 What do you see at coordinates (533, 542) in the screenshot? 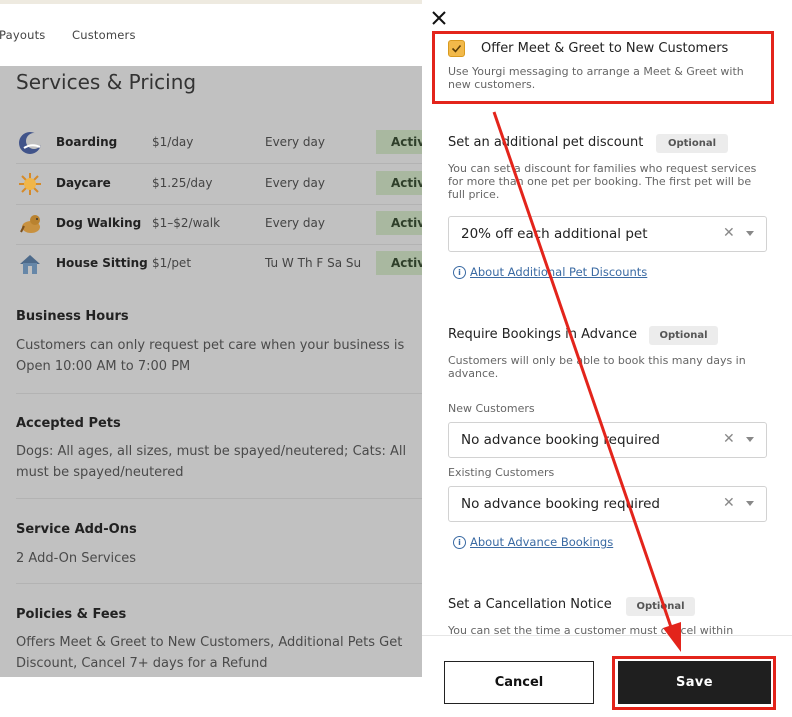
I see `about-advance-bookings-link: i About Advance Bookings` at bounding box center [533, 542].